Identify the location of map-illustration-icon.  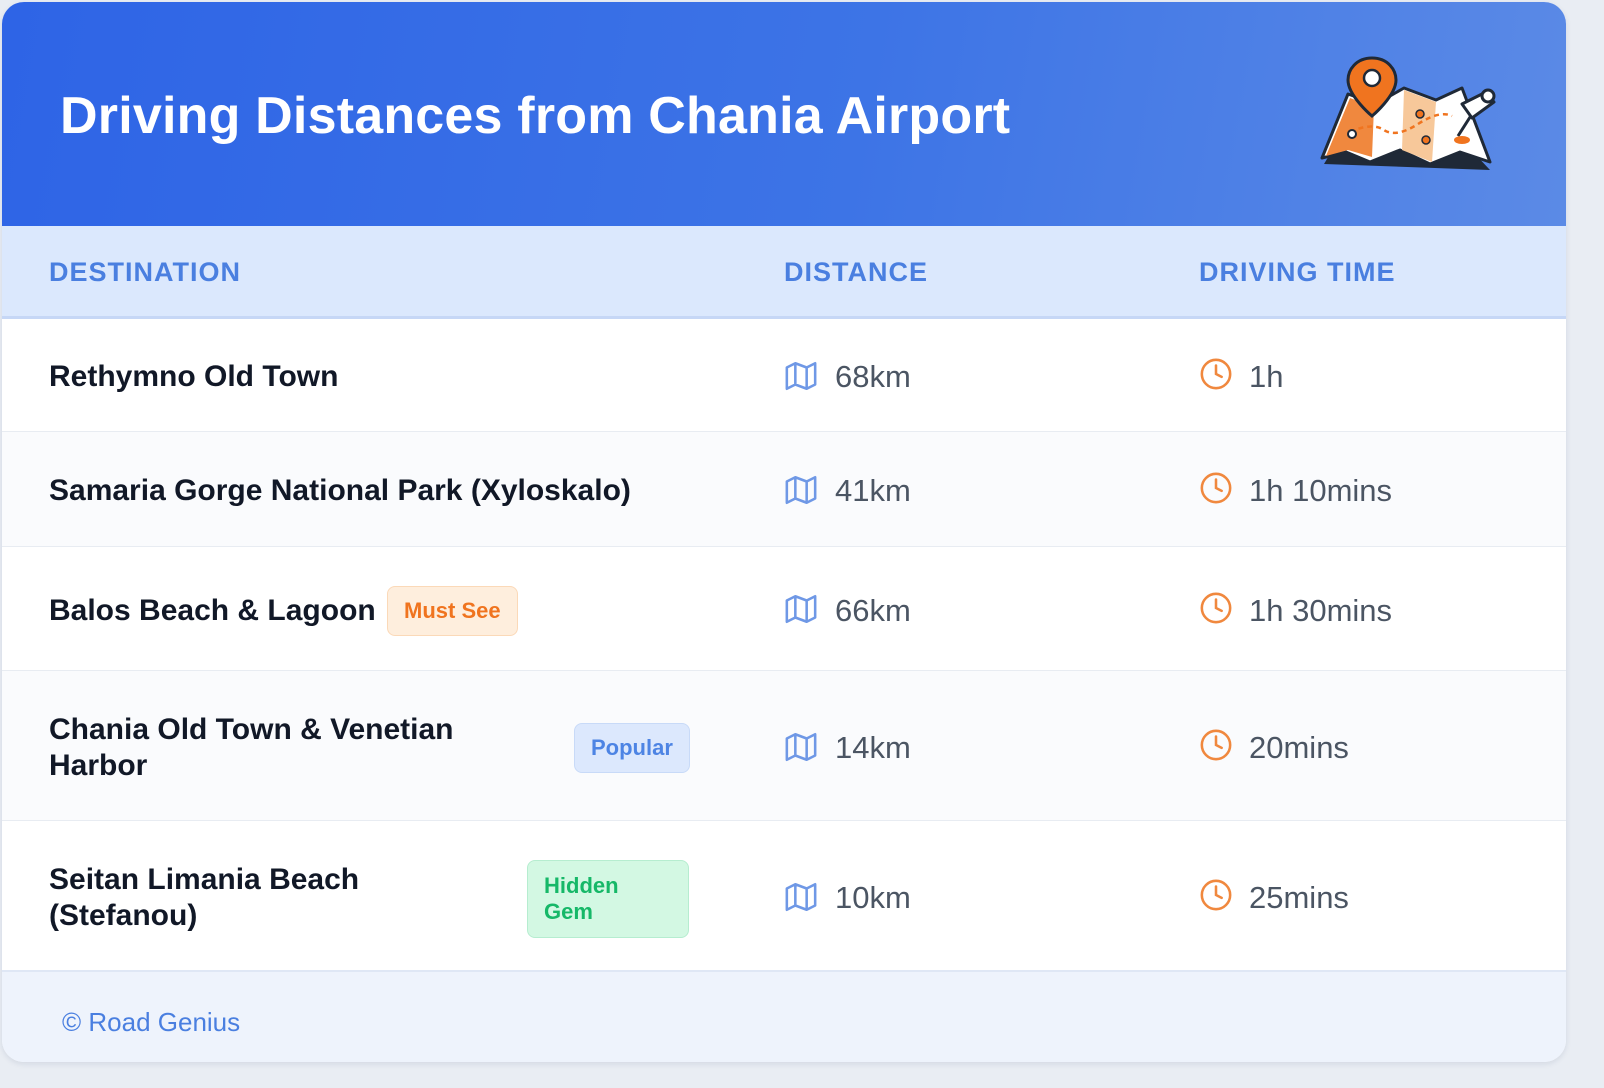
(1408, 113).